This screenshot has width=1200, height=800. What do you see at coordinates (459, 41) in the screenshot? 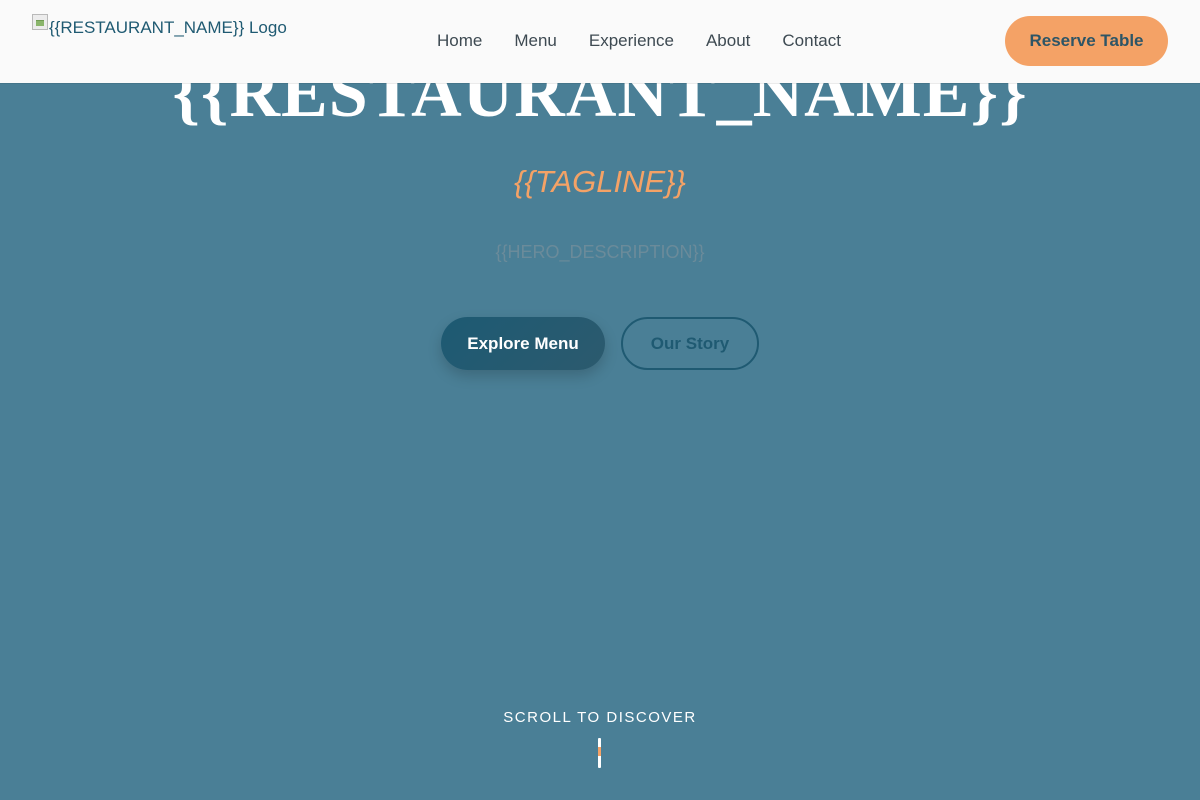
I see `nav-home: Home` at bounding box center [459, 41].